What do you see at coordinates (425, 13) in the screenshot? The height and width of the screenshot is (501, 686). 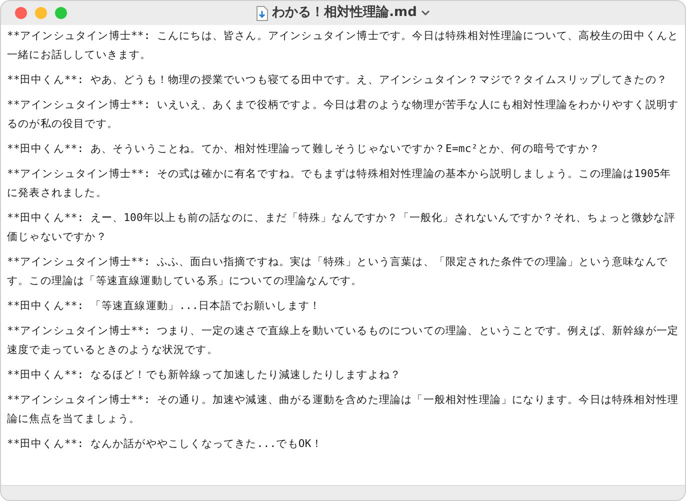 I see `chevron-down-icon` at bounding box center [425, 13].